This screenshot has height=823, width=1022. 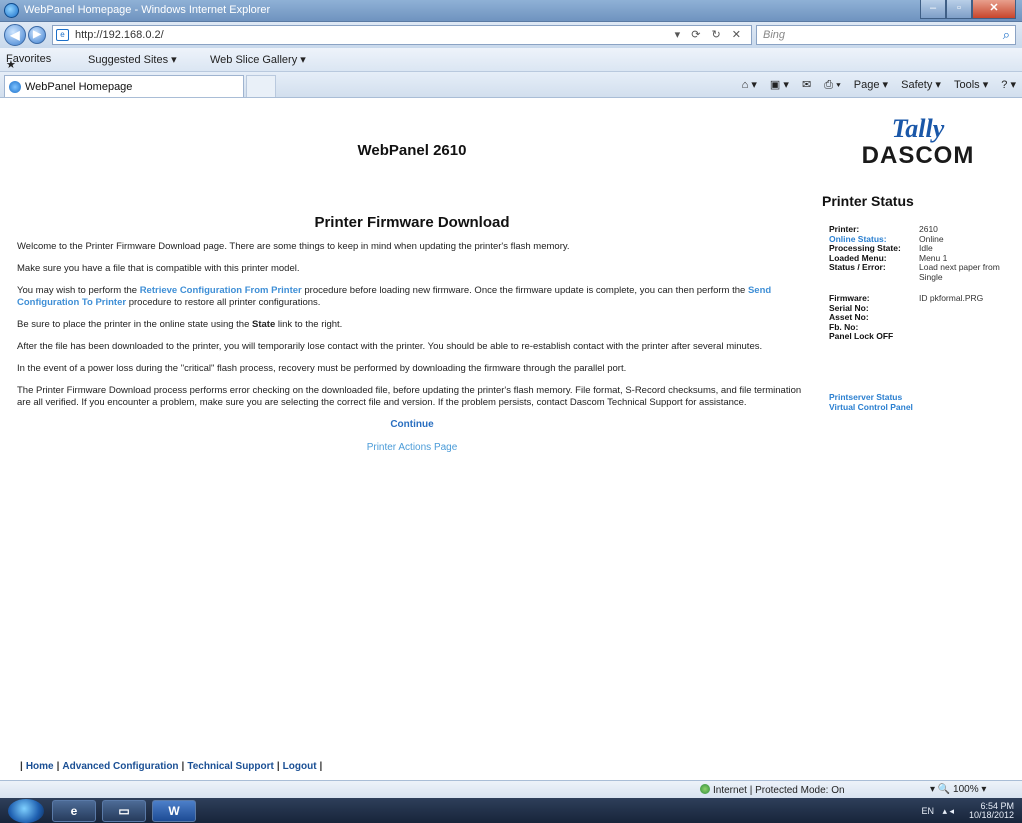 I want to click on tools-menu: Tools ▾, so click(x=971, y=85).